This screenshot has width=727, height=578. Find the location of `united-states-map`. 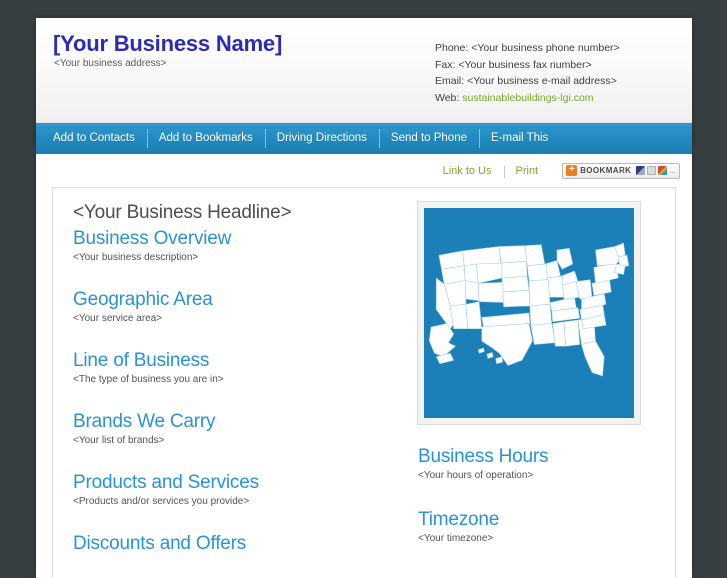

united-states-map is located at coordinates (529, 313).